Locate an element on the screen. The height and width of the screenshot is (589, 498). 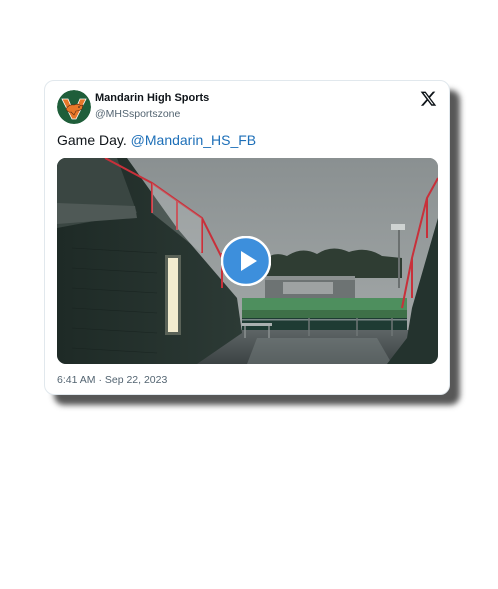
display-name: Mandarin High Sports is located at coordinates (152, 98).